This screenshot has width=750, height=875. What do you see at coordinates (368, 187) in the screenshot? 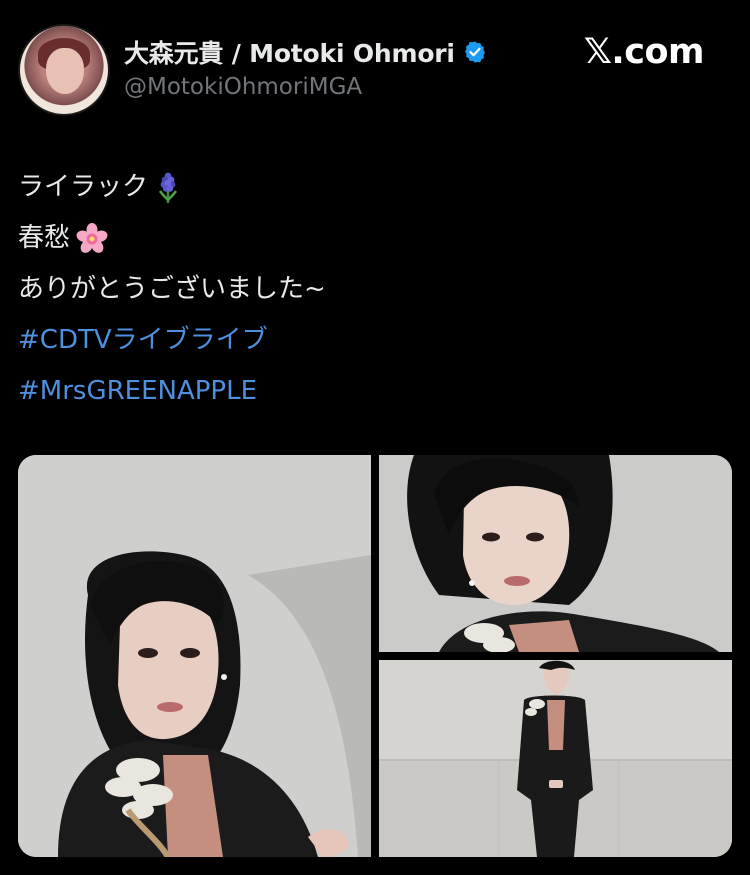
I see `tweet-line-1: ライラック` at bounding box center [368, 187].